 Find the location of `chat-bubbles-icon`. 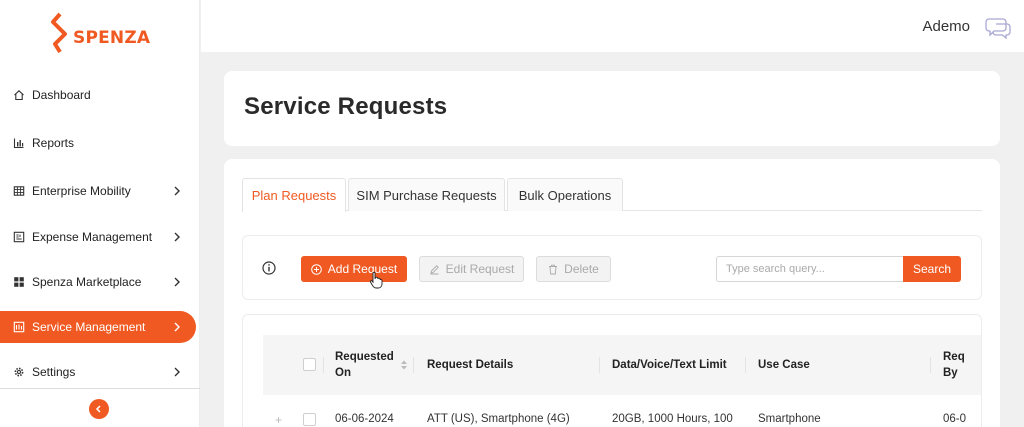

chat-bubbles-icon is located at coordinates (998, 27).